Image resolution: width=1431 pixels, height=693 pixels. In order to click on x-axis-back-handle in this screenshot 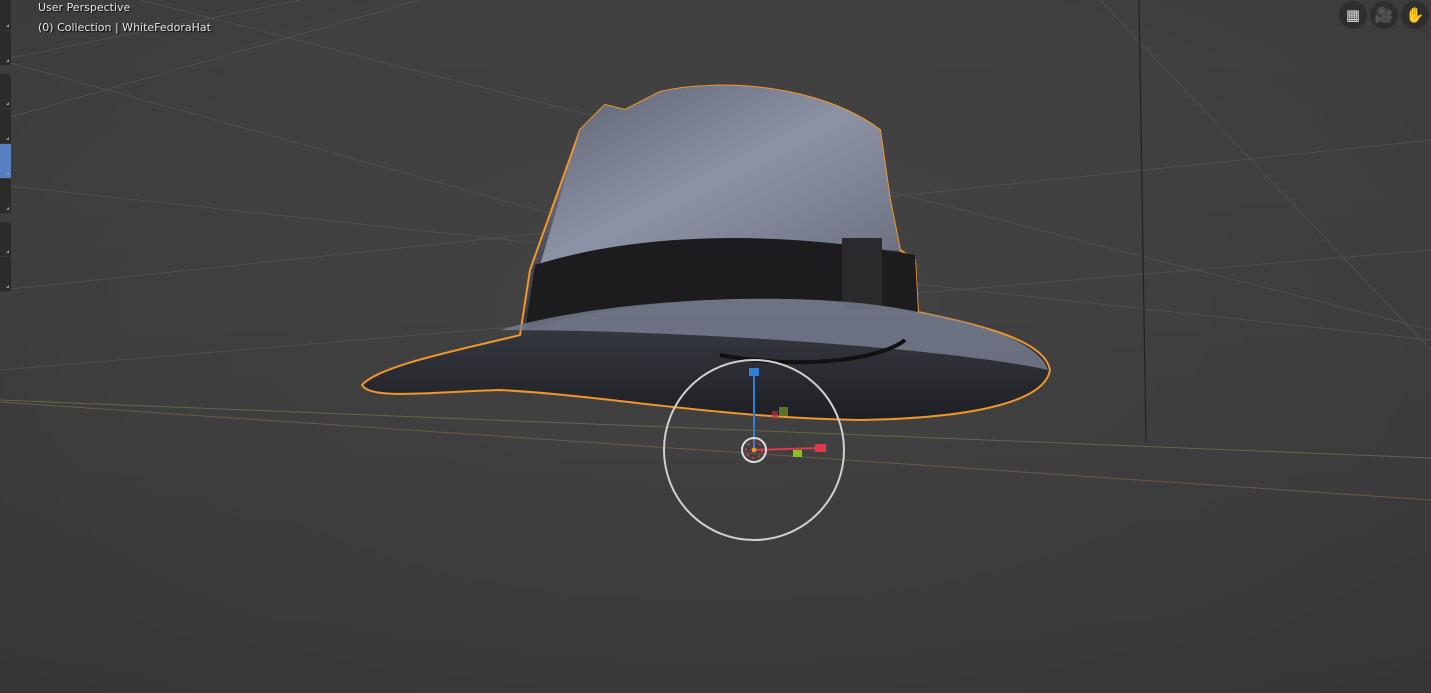, I will do `click(775, 415)`.